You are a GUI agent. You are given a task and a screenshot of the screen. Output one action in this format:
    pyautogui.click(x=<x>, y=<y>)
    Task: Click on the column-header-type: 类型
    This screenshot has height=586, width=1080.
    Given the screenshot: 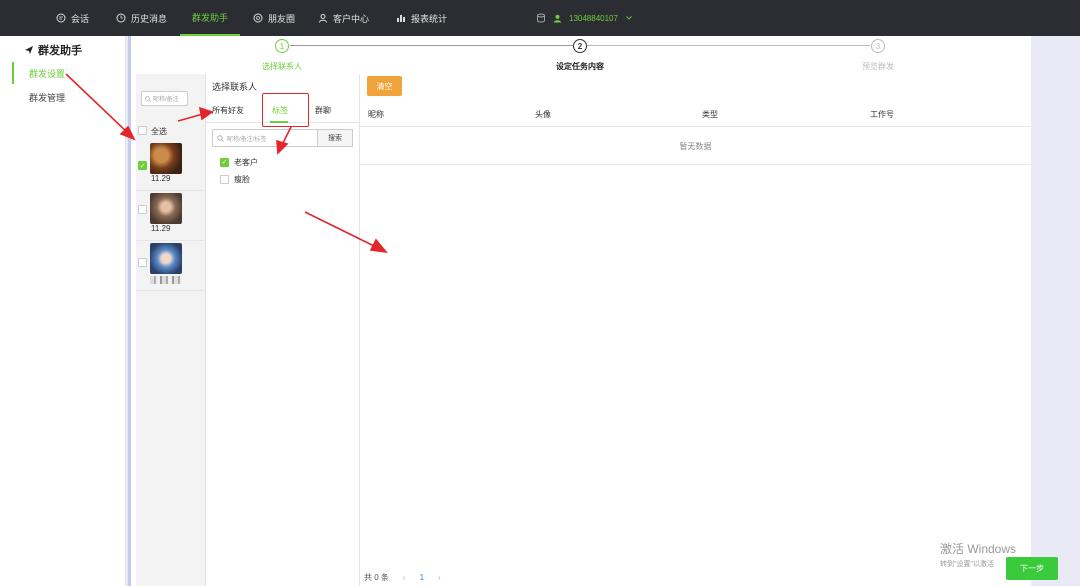 What is the action you would take?
    pyautogui.click(x=710, y=114)
    